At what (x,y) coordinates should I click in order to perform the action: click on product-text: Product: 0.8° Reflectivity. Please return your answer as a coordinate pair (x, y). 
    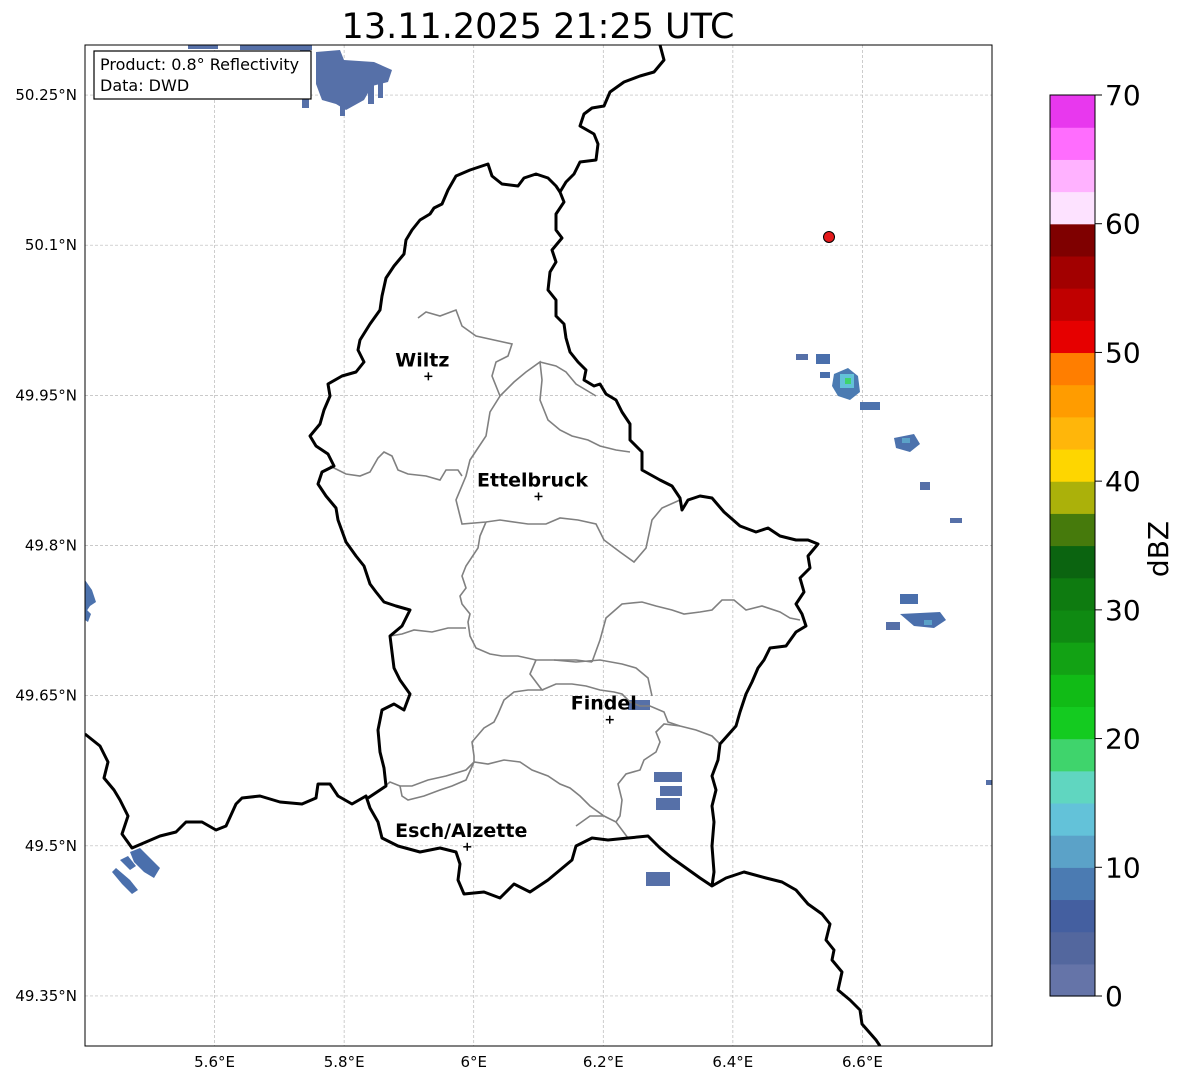
    Looking at the image, I should click on (199, 64).